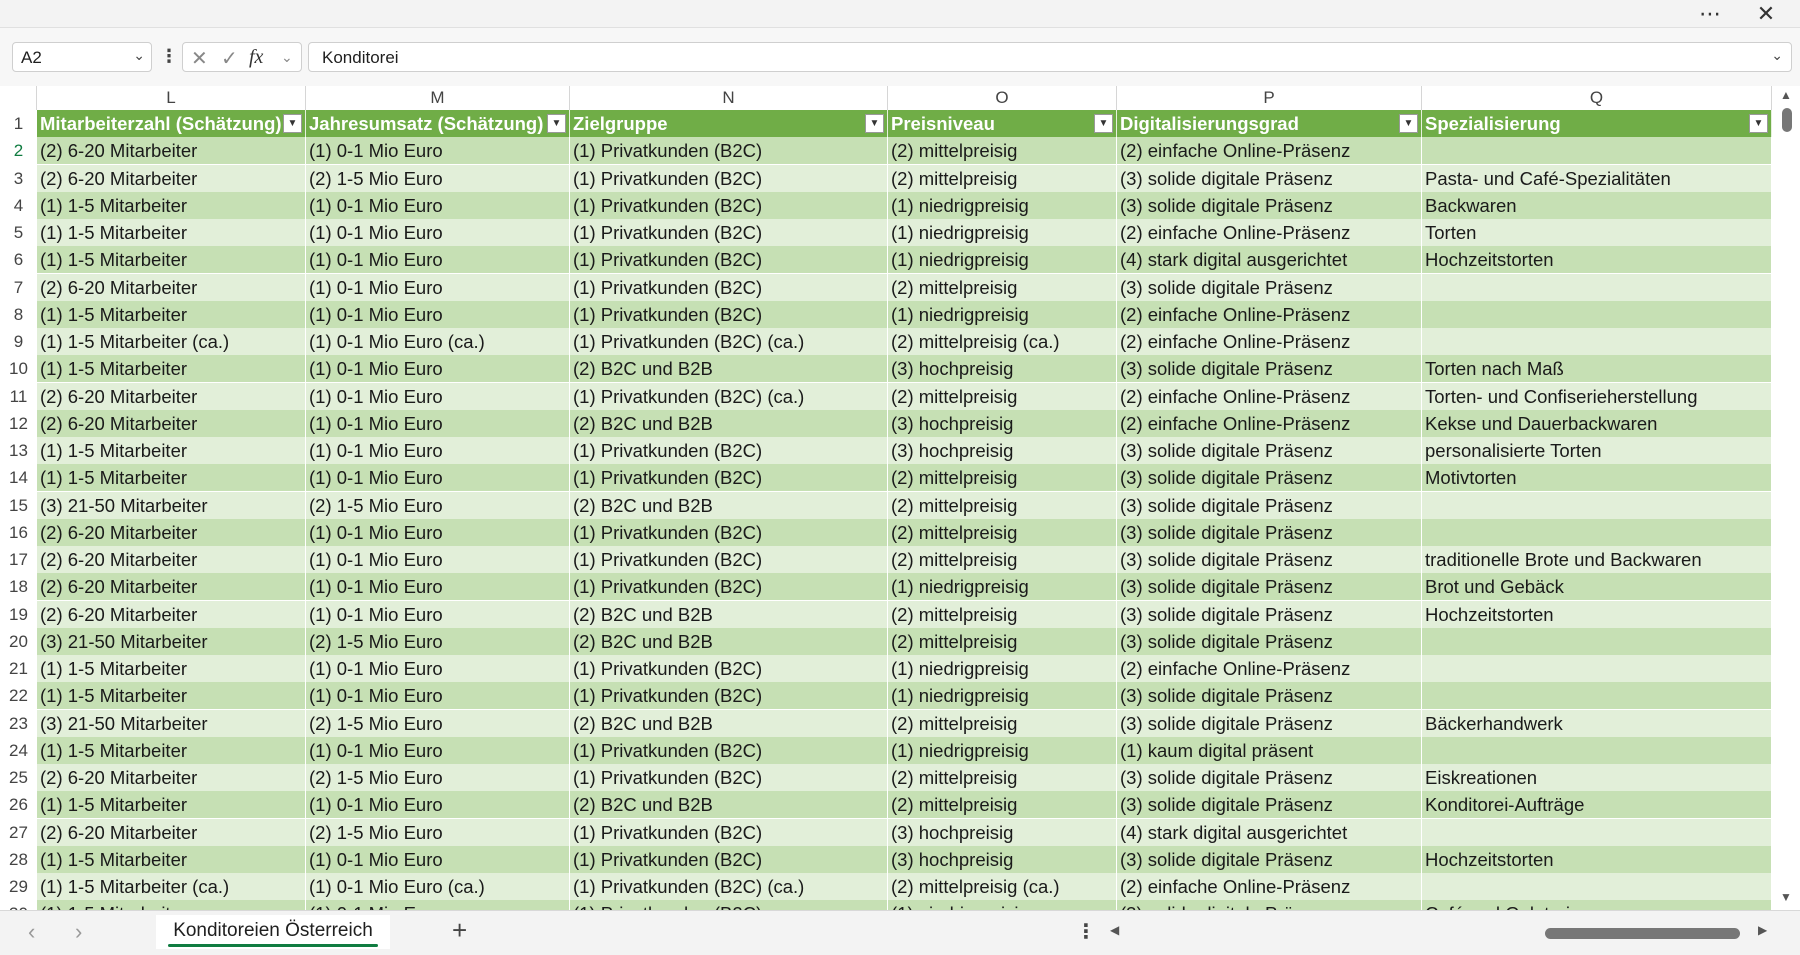 This screenshot has height=955, width=1800. What do you see at coordinates (171, 341) in the screenshot?
I see `table-cell: (1) 1-5 Mitarbeiter (ca.)` at bounding box center [171, 341].